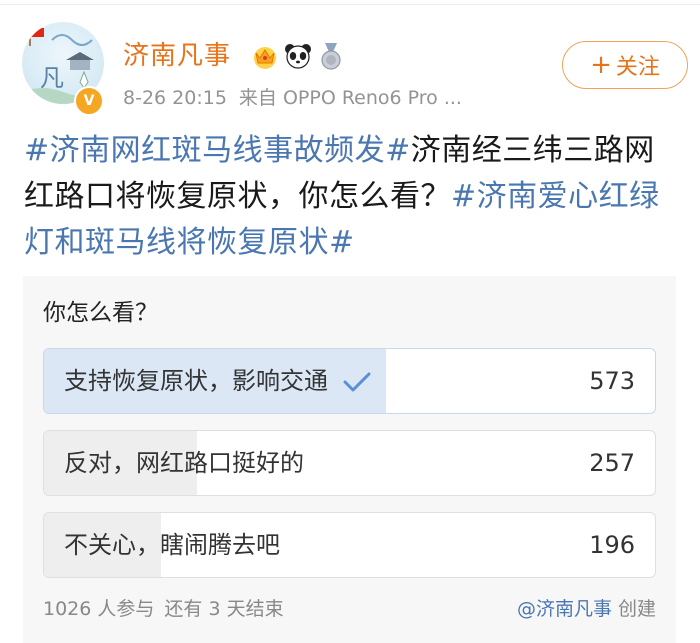 Image resolution: width=700 pixels, height=643 pixels. What do you see at coordinates (633, 609) in the screenshot?
I see `creator-suffix: 创建` at bounding box center [633, 609].